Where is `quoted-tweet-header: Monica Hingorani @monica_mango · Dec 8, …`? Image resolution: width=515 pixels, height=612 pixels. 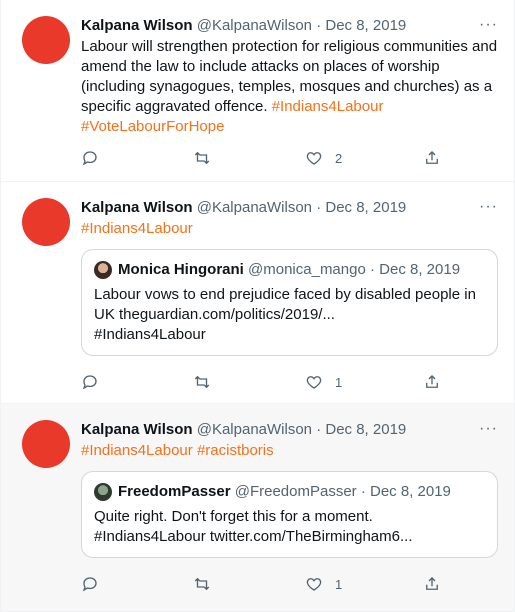 quoted-tweet-header: Monica Hingorani @monica_mango · Dec 8, … is located at coordinates (289, 269).